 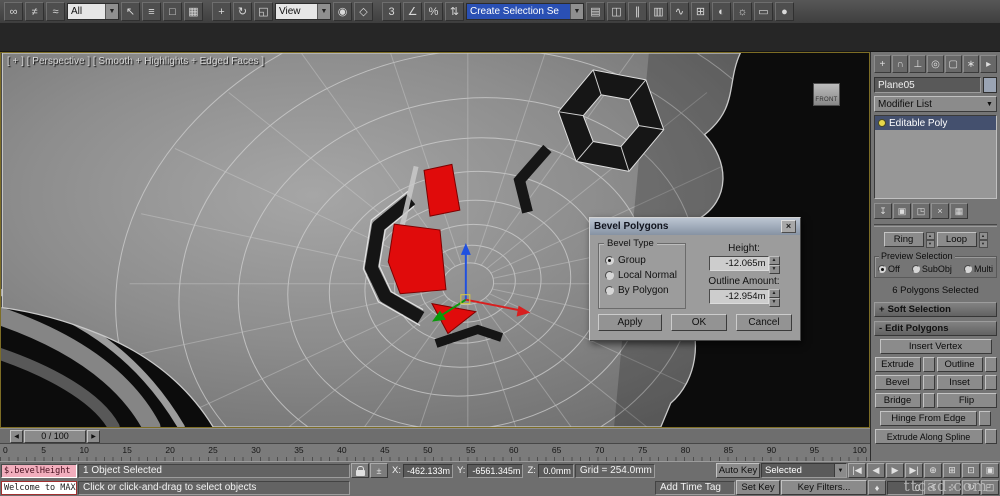 What do you see at coordinates (883, 211) in the screenshot?
I see `pin-stack-icon: ↧` at bounding box center [883, 211].